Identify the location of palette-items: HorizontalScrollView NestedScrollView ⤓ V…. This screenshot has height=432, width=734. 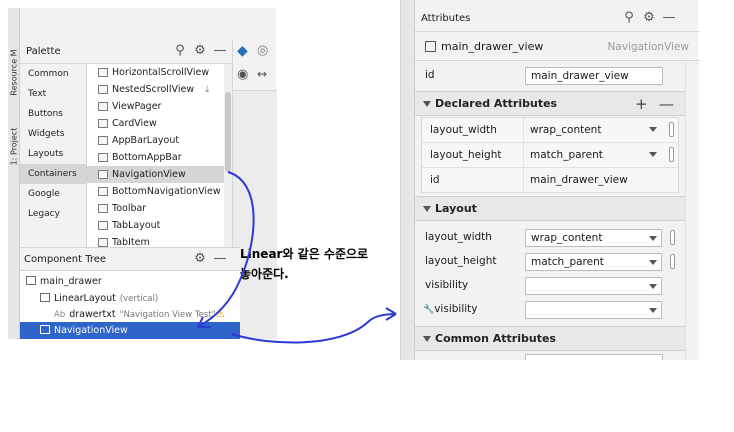
(159, 159).